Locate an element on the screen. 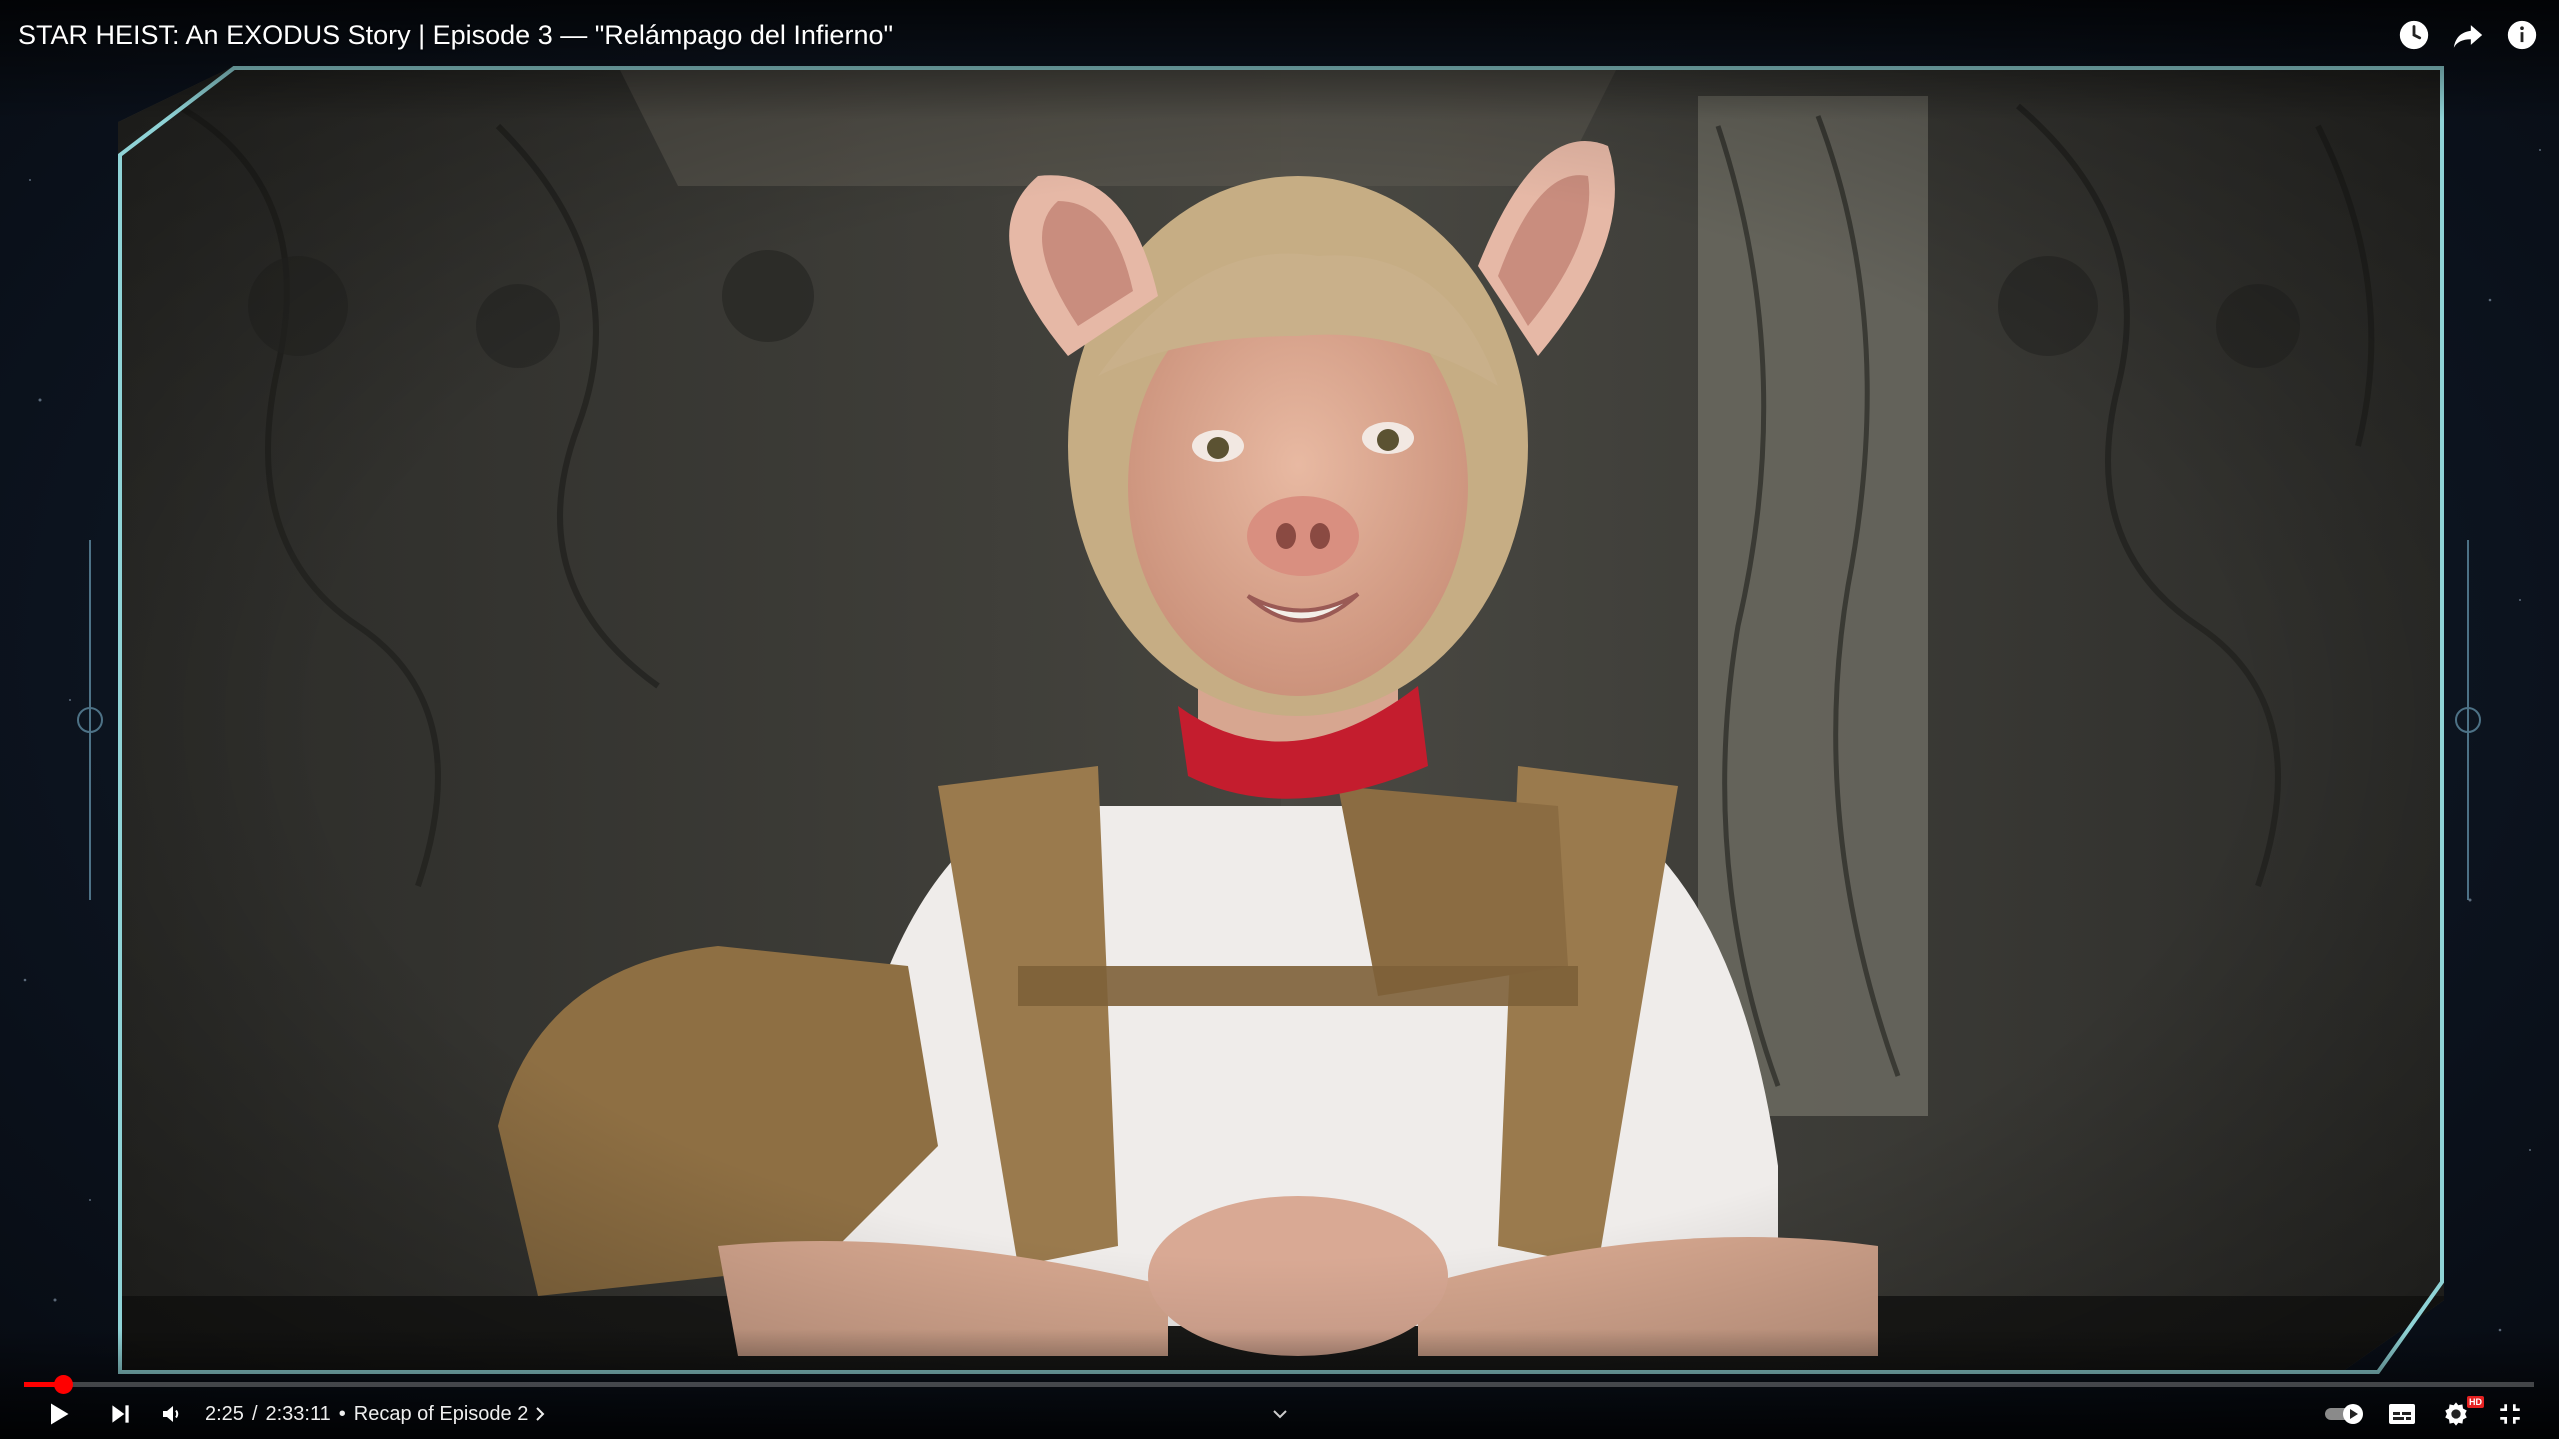 This screenshot has width=2559, height=1439. exit-fullscreen-button is located at coordinates (2510, 1414).